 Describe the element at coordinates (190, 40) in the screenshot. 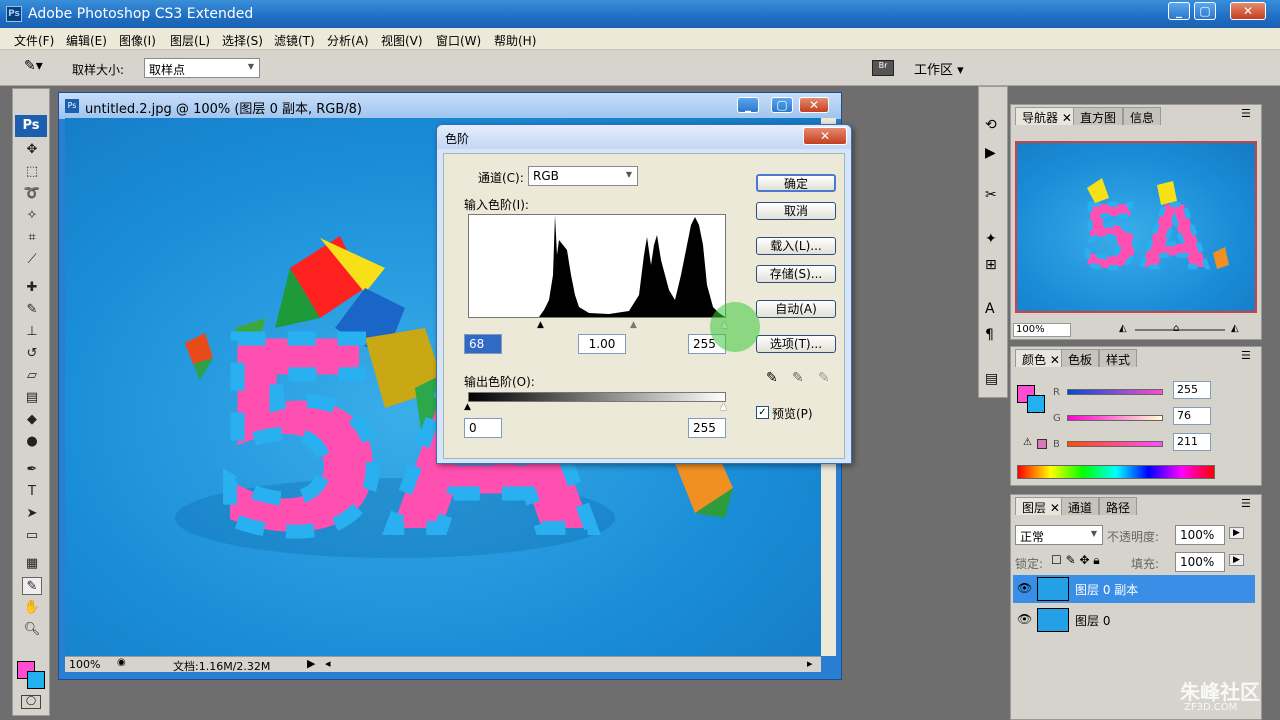

I see `menu-layer: 图层(L)` at that location.